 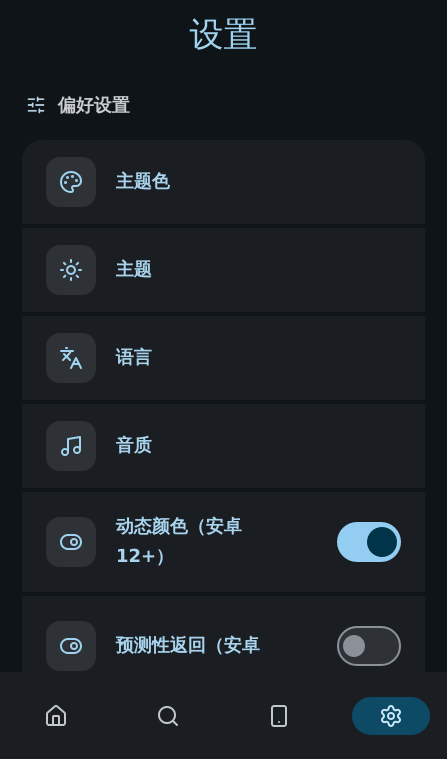 What do you see at coordinates (36, 105) in the screenshot?
I see `sliders-icon` at bounding box center [36, 105].